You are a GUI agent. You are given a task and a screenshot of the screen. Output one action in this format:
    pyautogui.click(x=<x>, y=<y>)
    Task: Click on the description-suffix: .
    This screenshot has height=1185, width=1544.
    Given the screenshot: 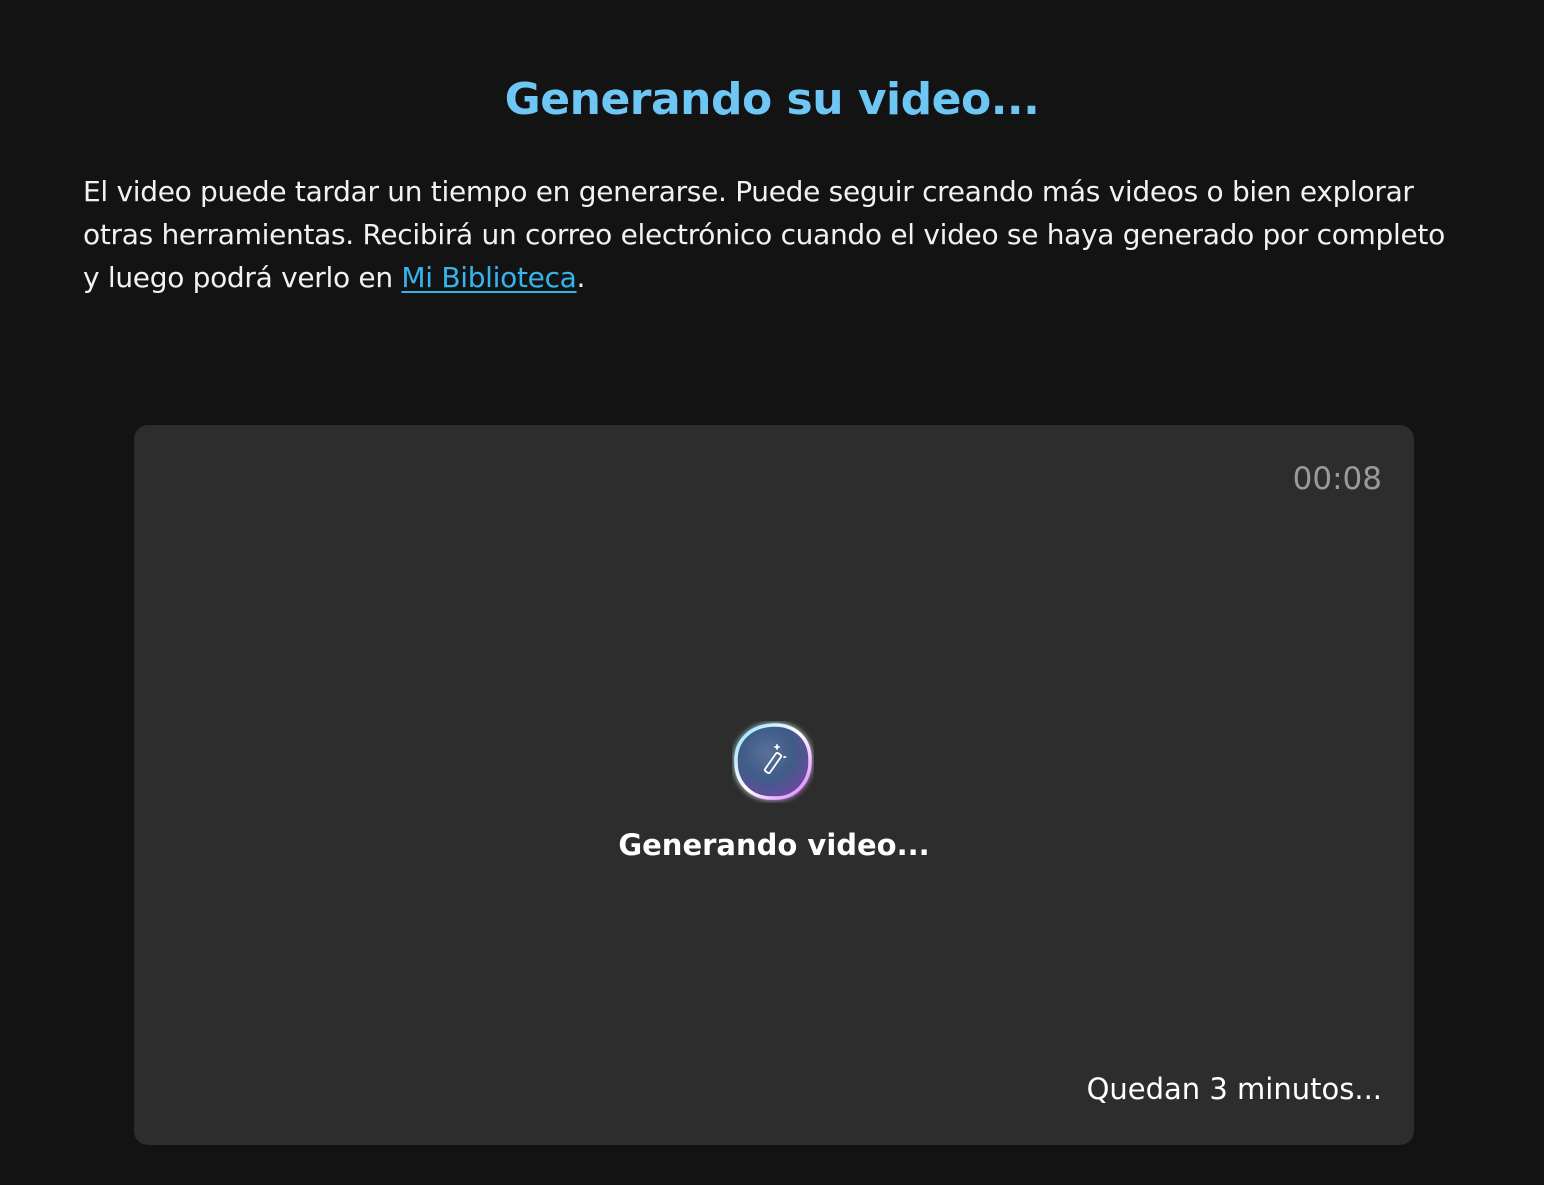 What is the action you would take?
    pyautogui.click(x=581, y=277)
    